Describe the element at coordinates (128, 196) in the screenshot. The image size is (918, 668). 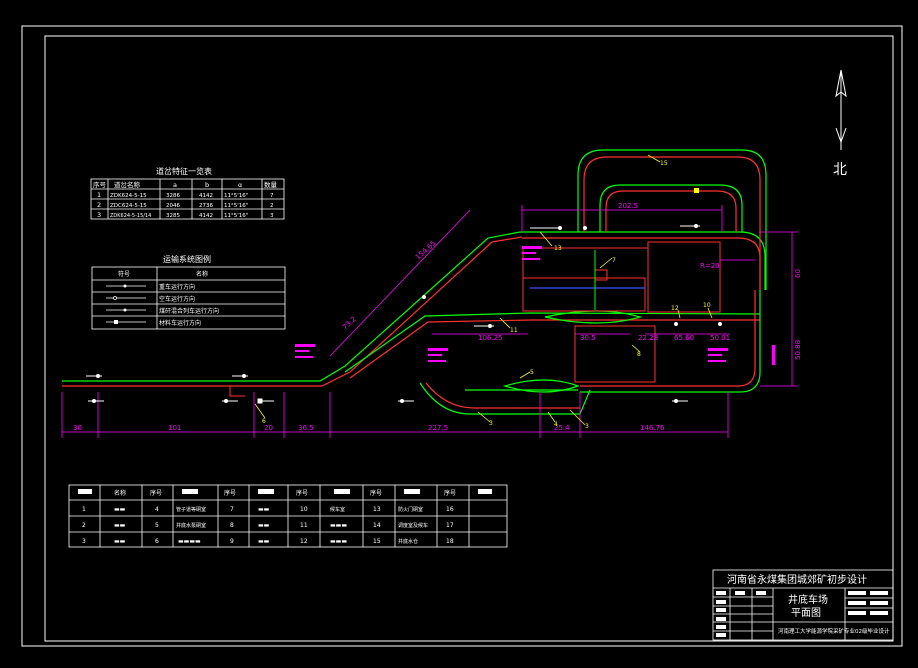
I see `svg-text: ZDK624-5-15` at that location.